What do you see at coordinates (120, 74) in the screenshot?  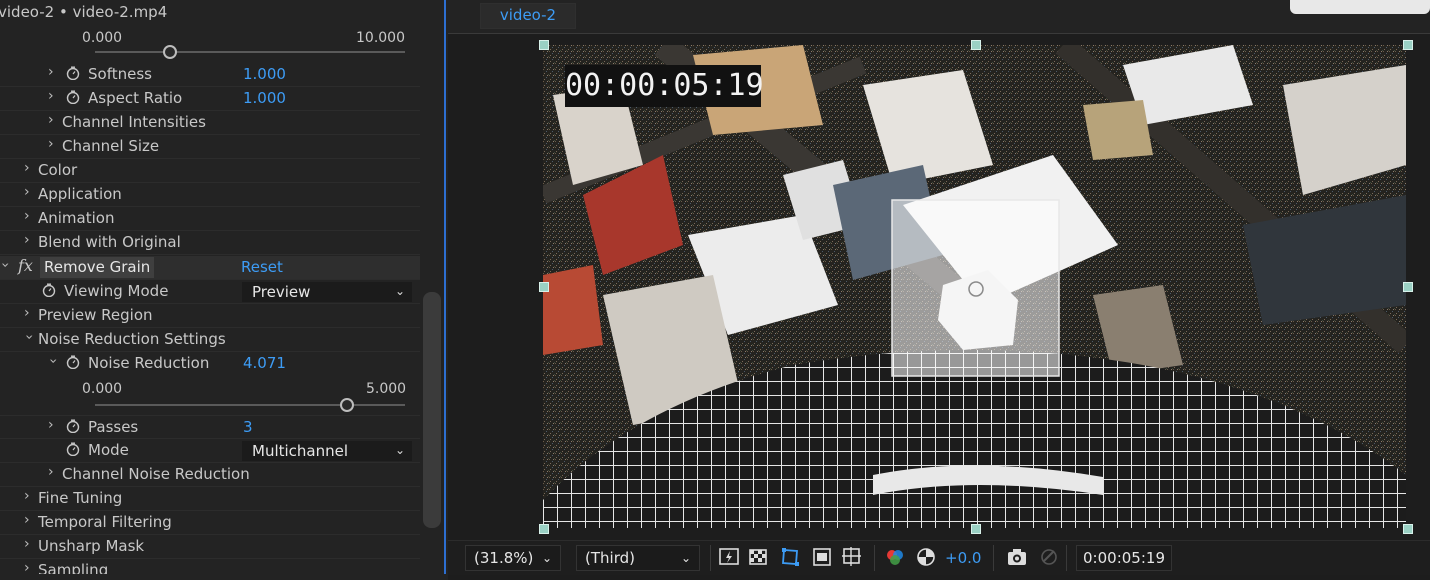 I see `softness-label: Softness` at bounding box center [120, 74].